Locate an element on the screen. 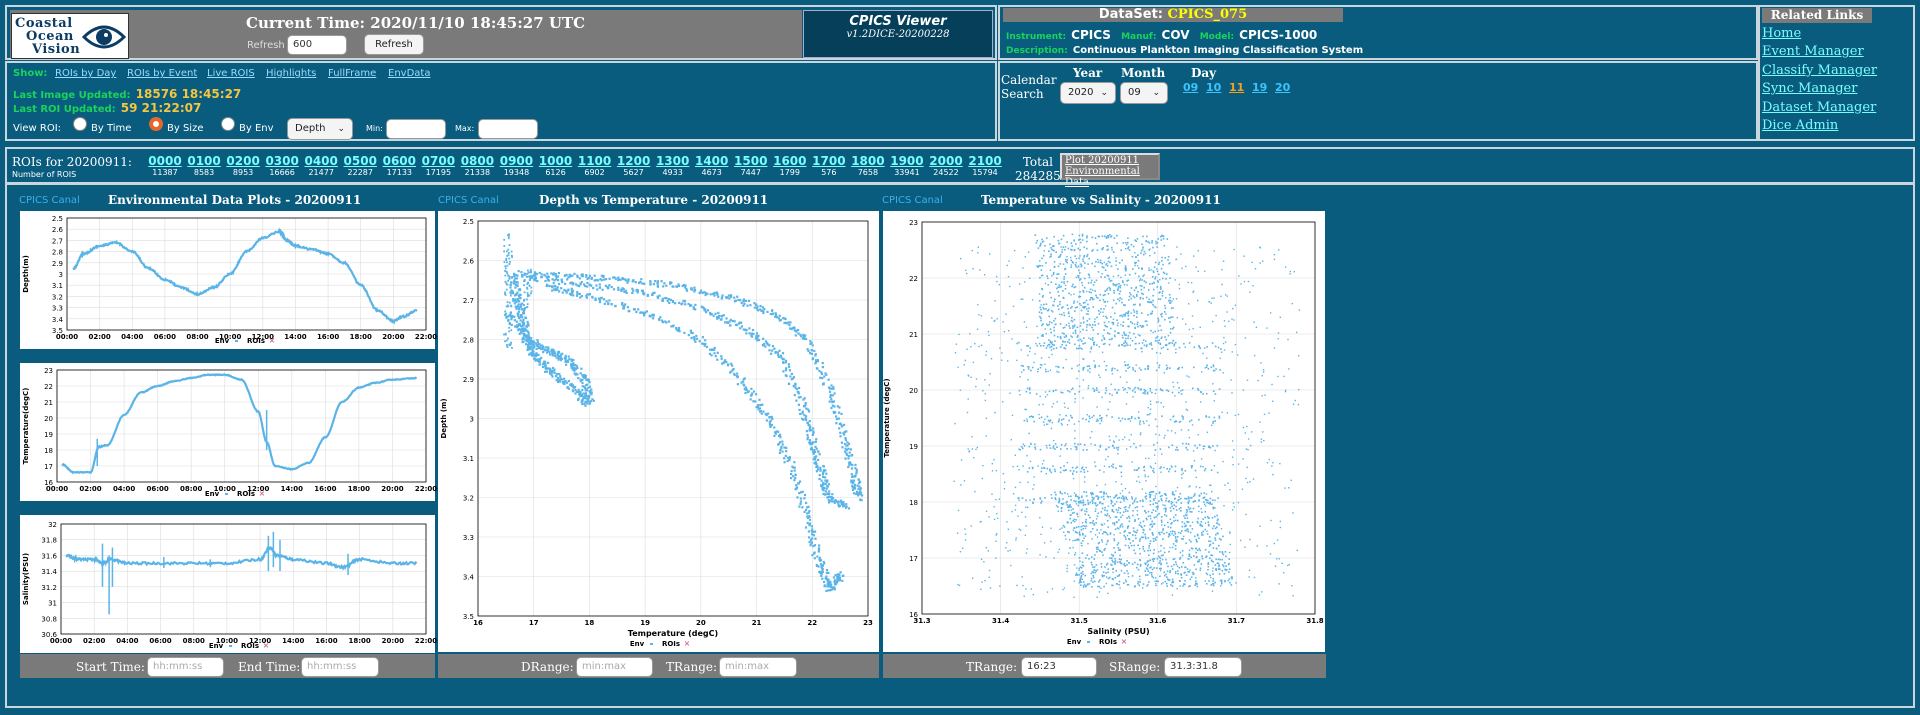 This screenshot has height=715, width=1920. legend-rois: ROIs is located at coordinates (256, 341).